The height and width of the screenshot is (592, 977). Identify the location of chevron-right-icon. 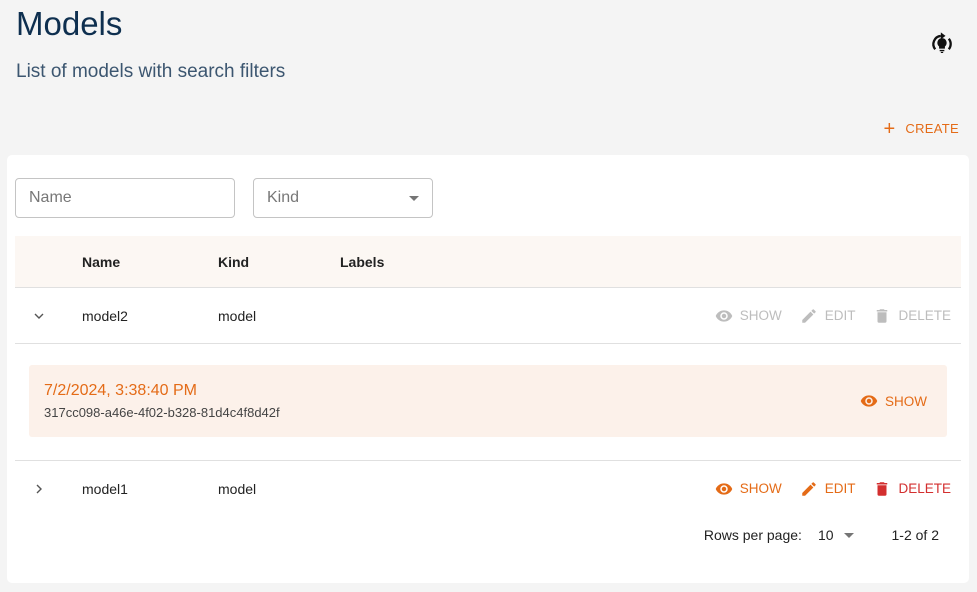
(39, 488).